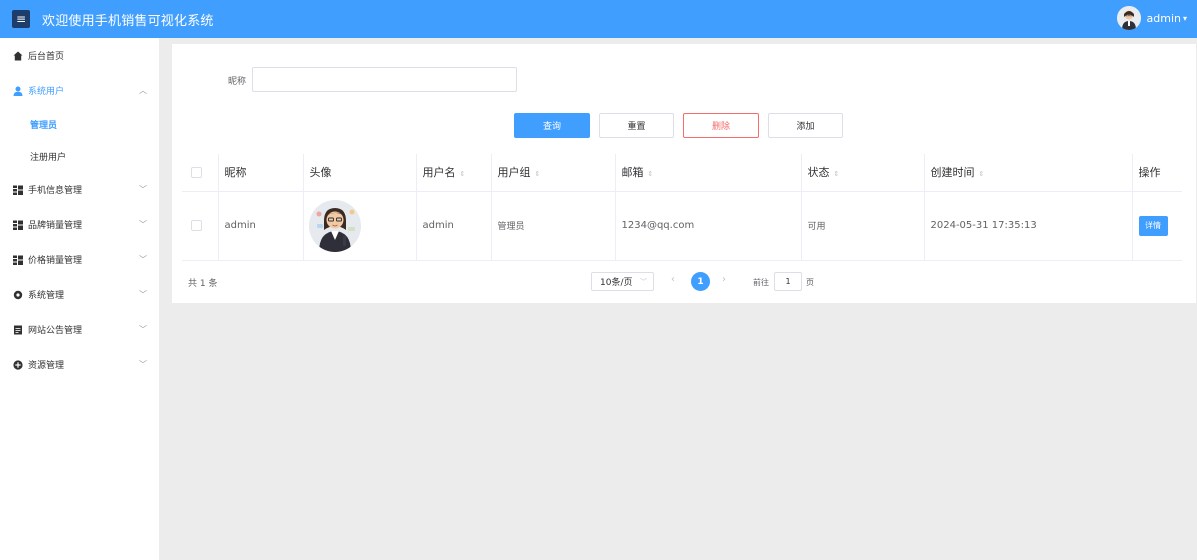  What do you see at coordinates (453, 173) in the screenshot?
I see `col-header-username: 用户名 ⇕` at bounding box center [453, 173].